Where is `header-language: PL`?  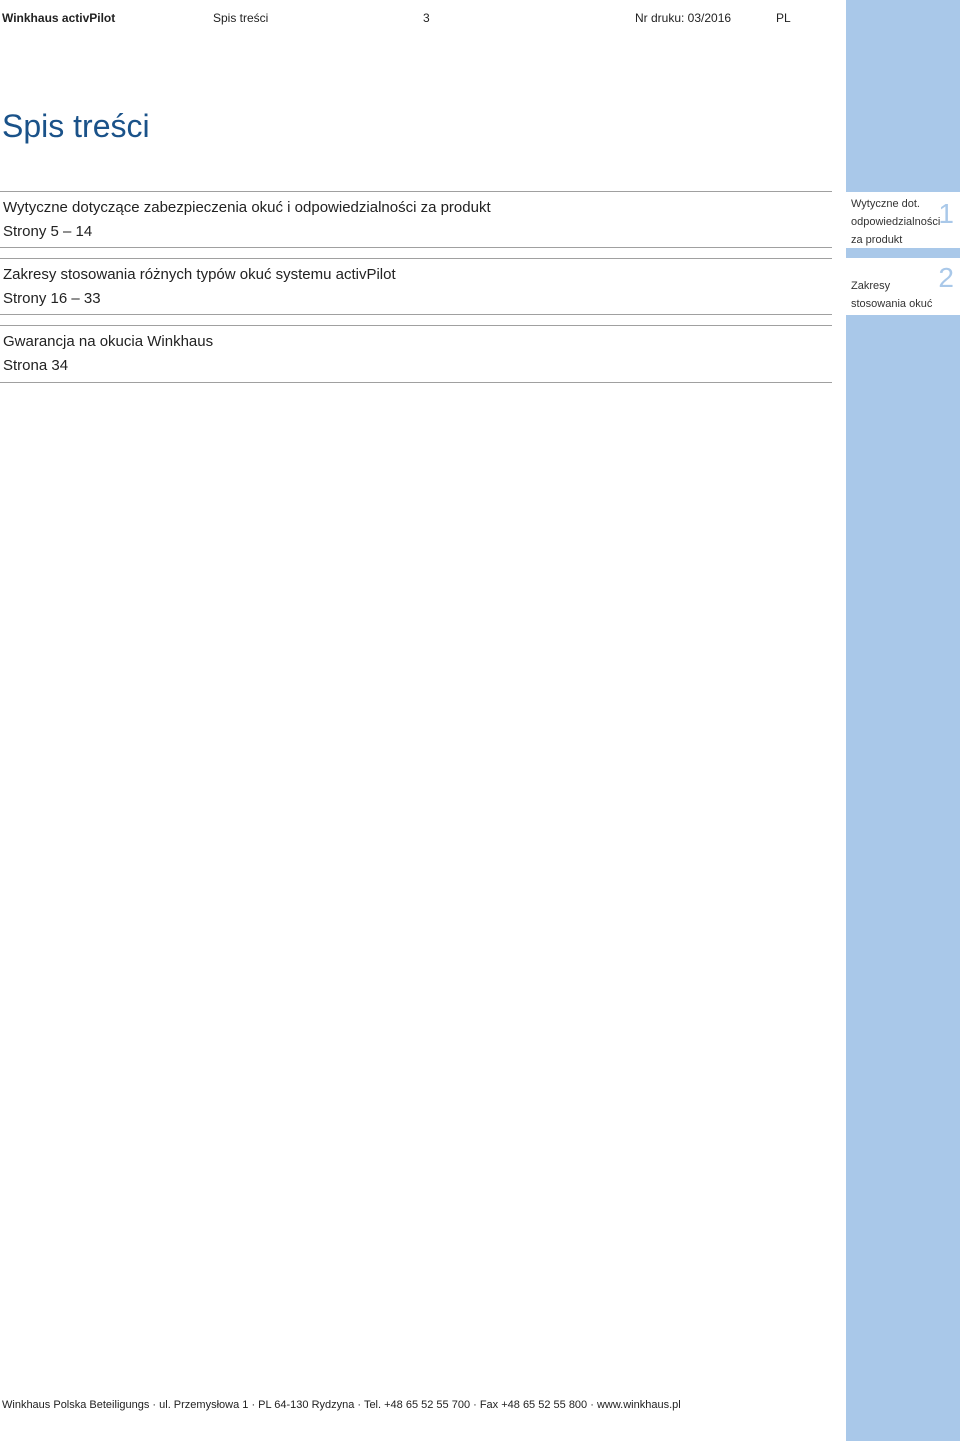
header-language: PL is located at coordinates (783, 18).